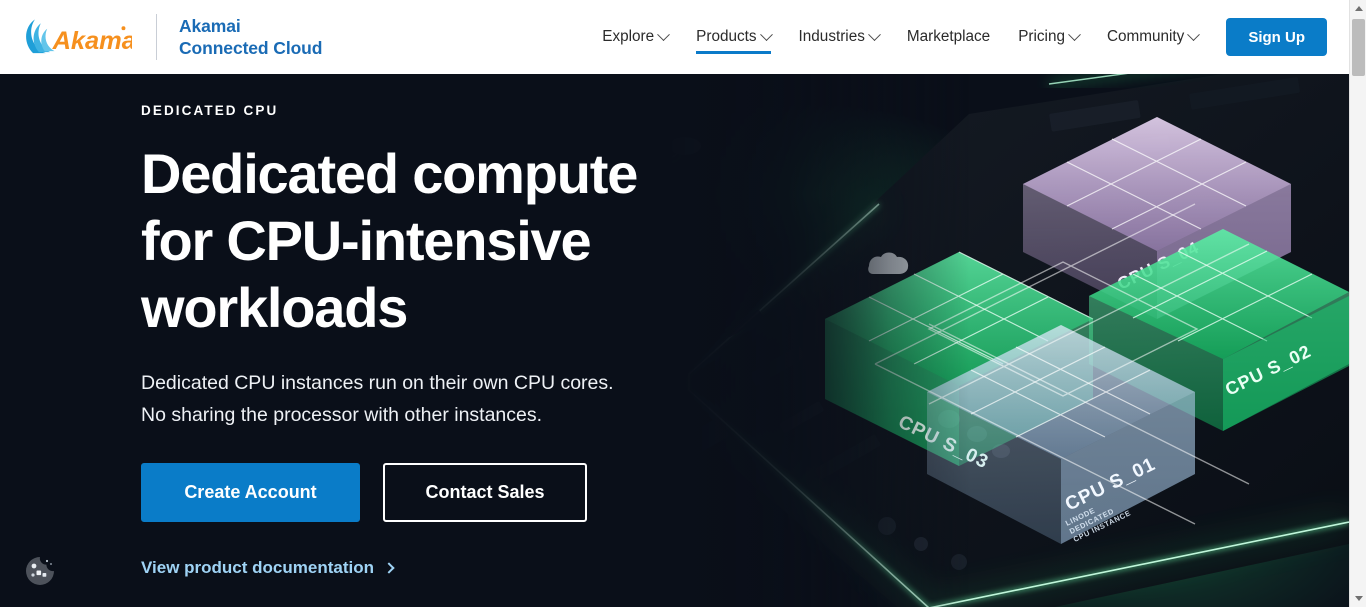 The height and width of the screenshot is (607, 1366). I want to click on chevron-right-icon, so click(389, 568).